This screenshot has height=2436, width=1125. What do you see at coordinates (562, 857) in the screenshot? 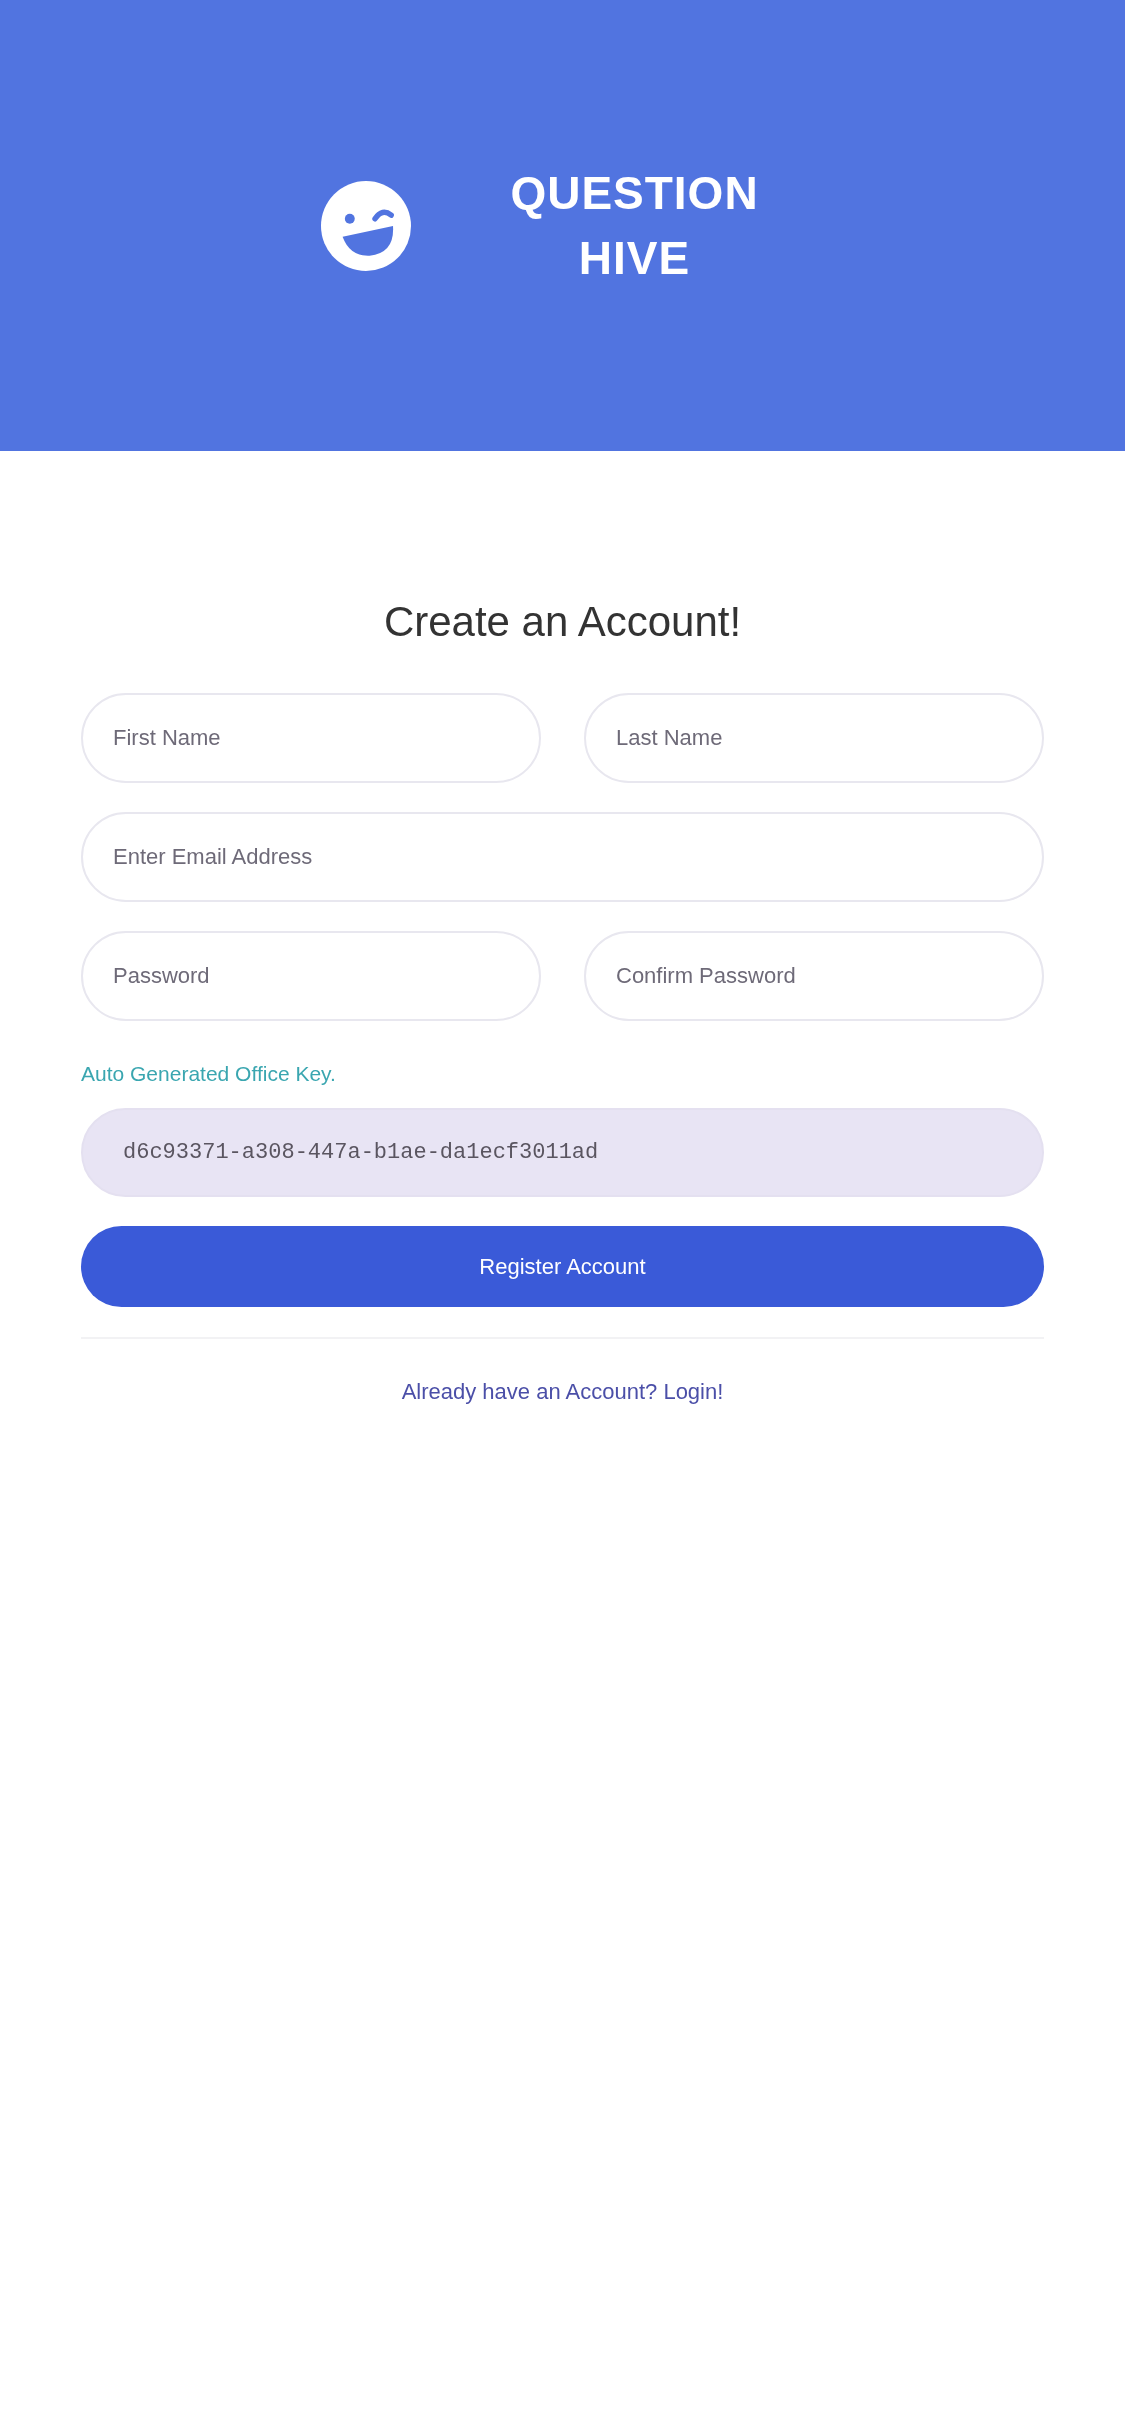
I see `text-input-field: Enter Email Address` at bounding box center [562, 857].